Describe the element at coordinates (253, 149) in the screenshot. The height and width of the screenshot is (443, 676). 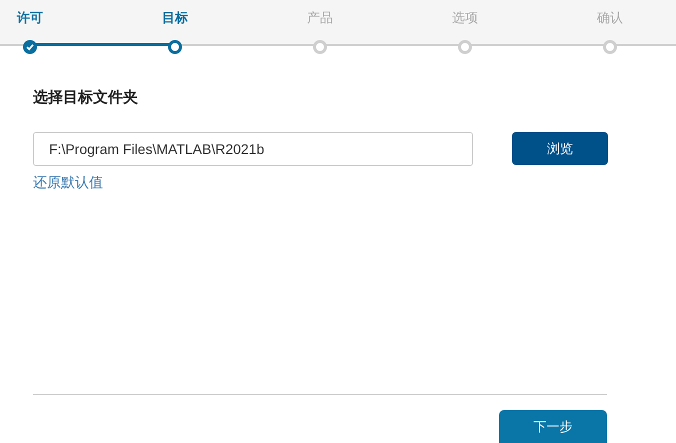
I see `folder-path-field: F:\Program Files\MATLAB\R2021b` at that location.